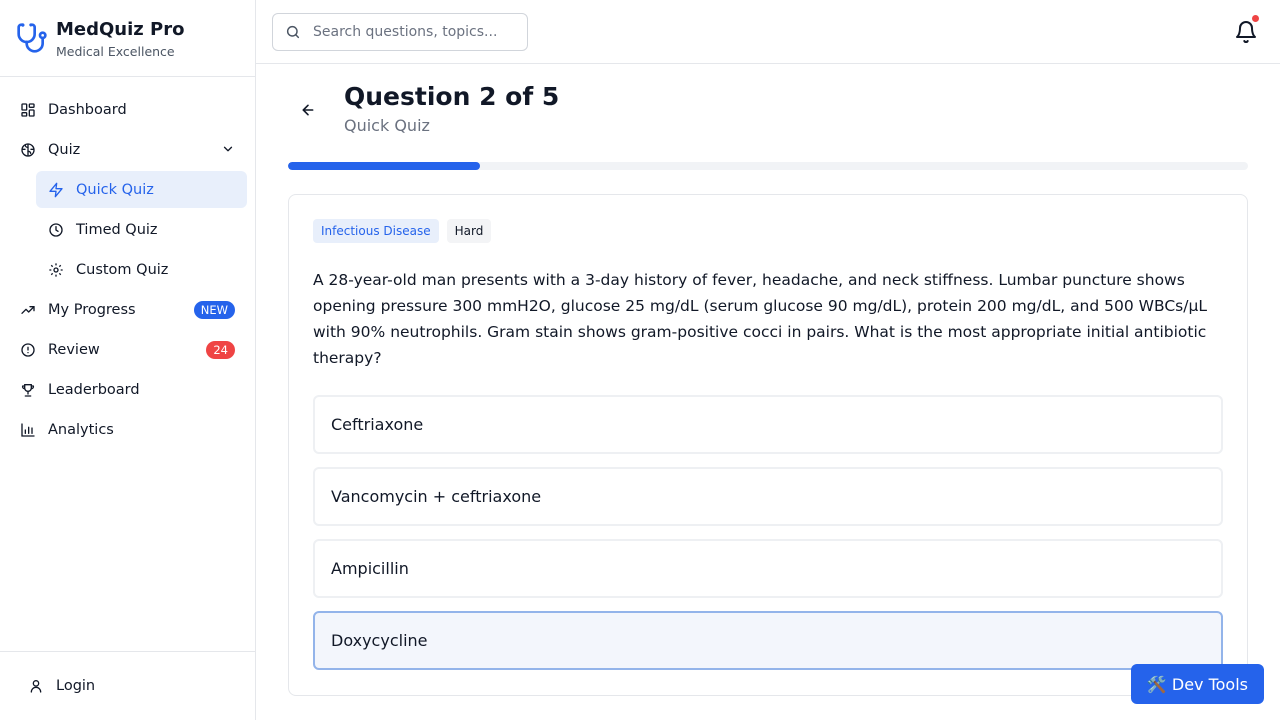  Describe the element at coordinates (228, 149) in the screenshot. I see `chevron-down-icon` at that location.